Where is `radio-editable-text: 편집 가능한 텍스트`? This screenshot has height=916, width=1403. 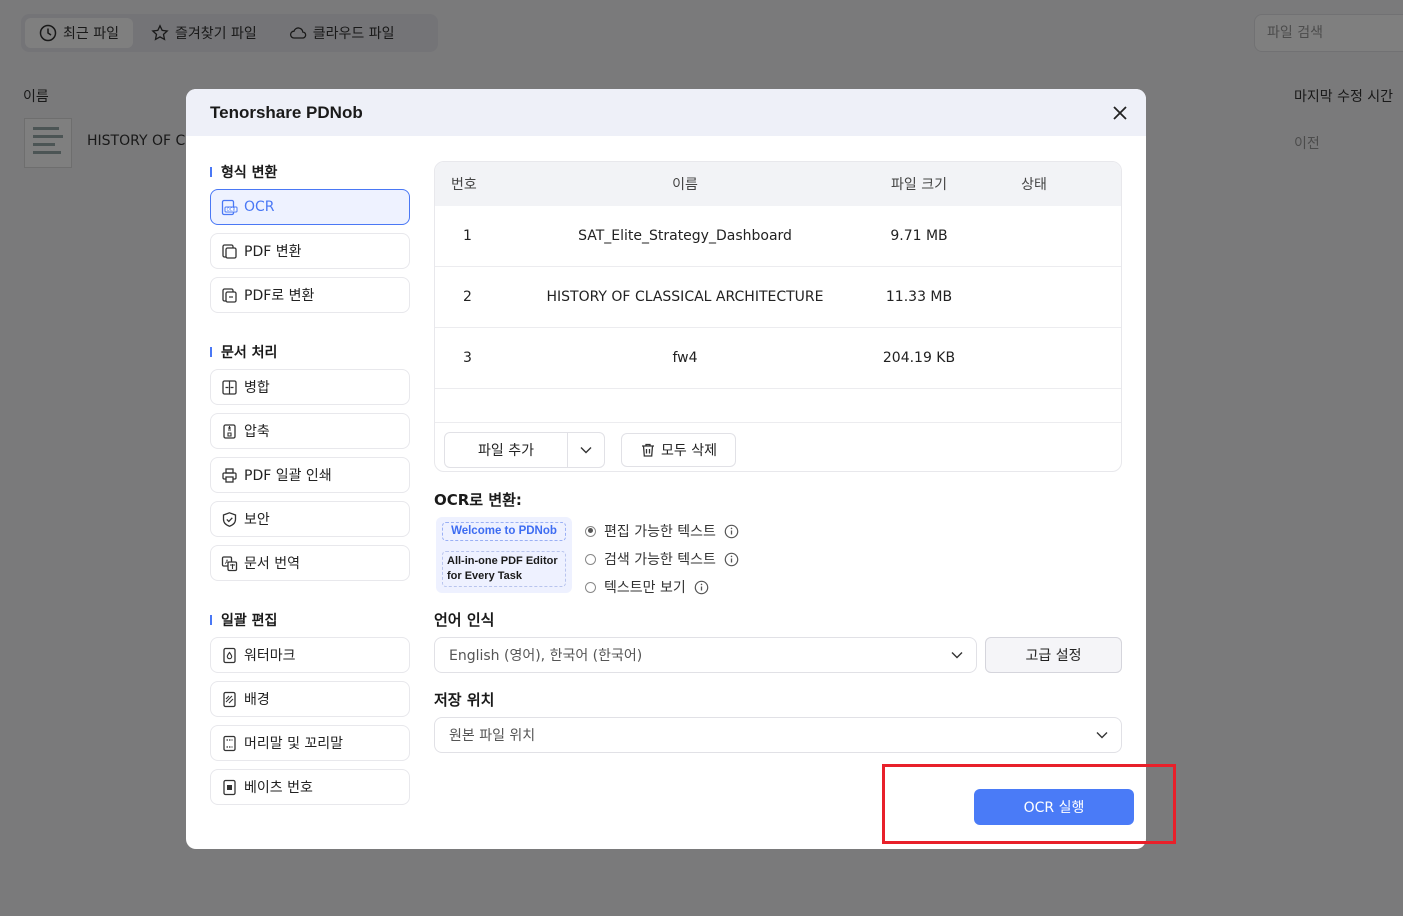
radio-editable-text: 편집 가능한 텍스트 is located at coordinates (662, 531).